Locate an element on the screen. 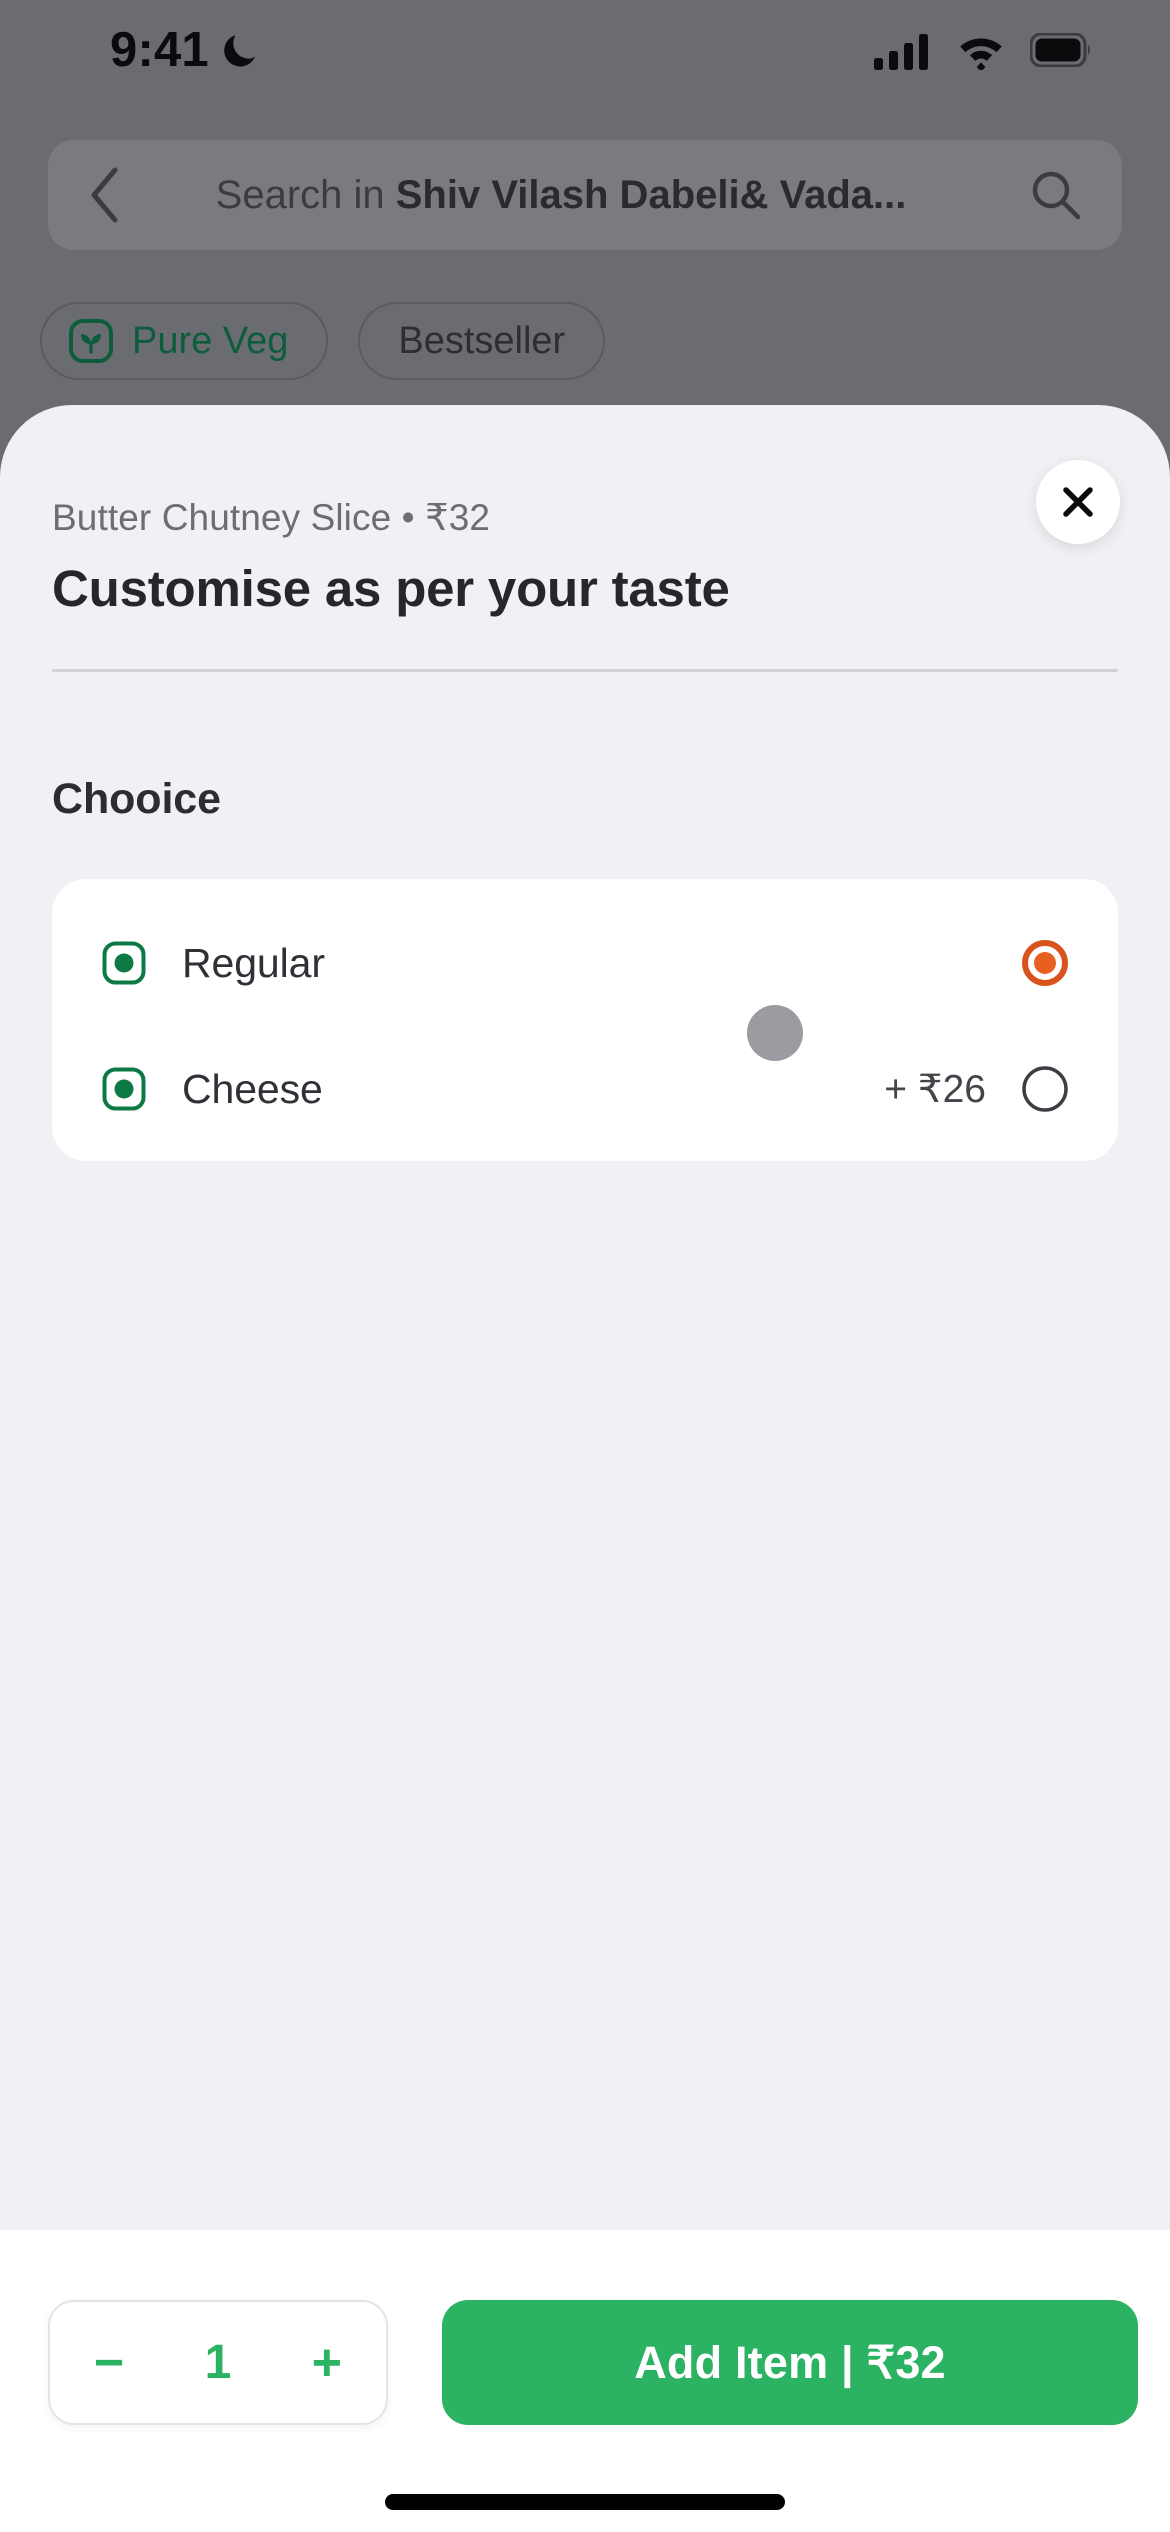 The height and width of the screenshot is (2532, 1170). filter-chip-pure-veg-label: Pure Veg is located at coordinates (210, 340).